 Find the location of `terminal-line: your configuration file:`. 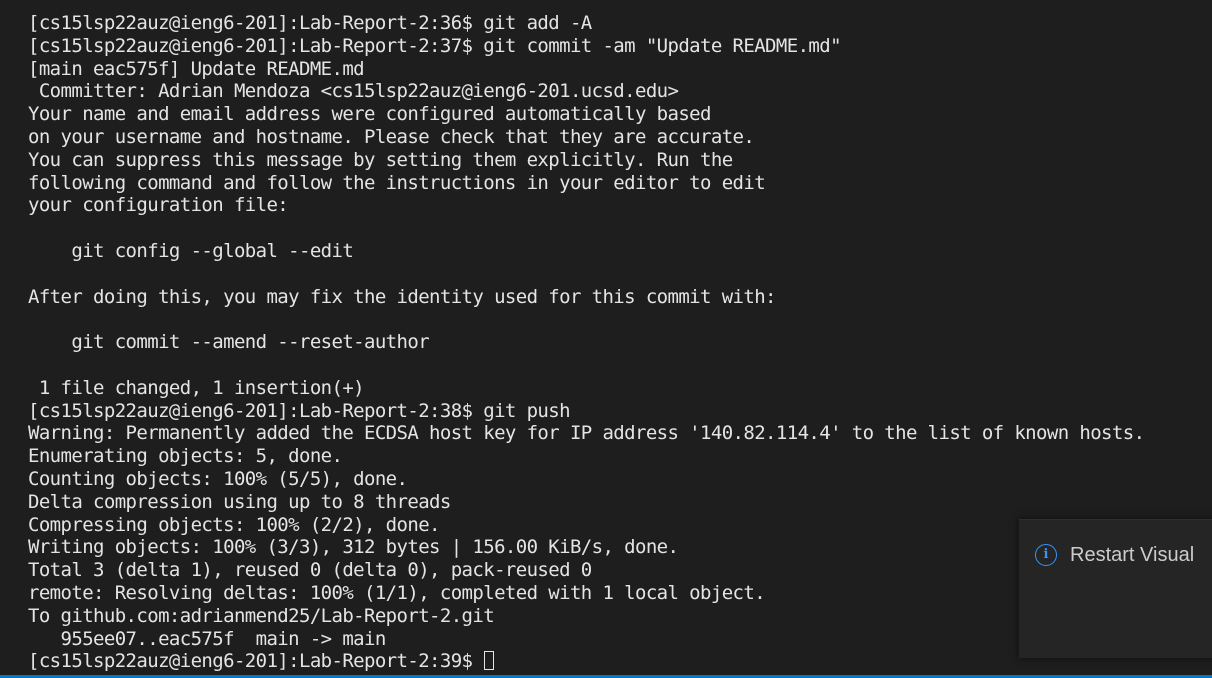

terminal-line: your configuration file: is located at coordinates (158, 205).